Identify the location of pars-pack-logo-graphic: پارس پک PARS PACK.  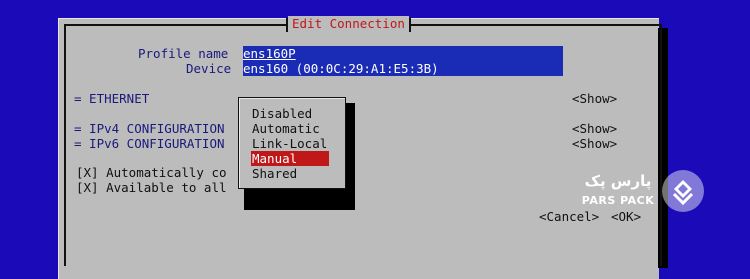
(643, 191).